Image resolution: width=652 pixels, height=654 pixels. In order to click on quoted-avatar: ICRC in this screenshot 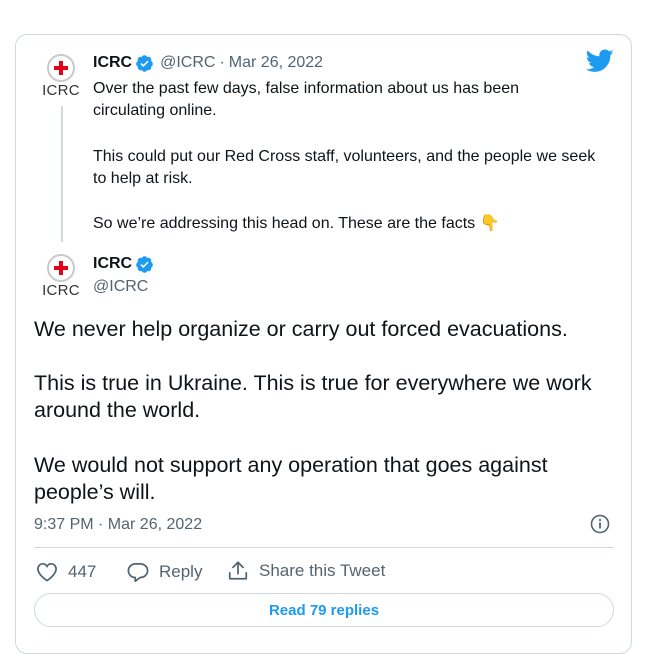, I will do `click(61, 76)`.